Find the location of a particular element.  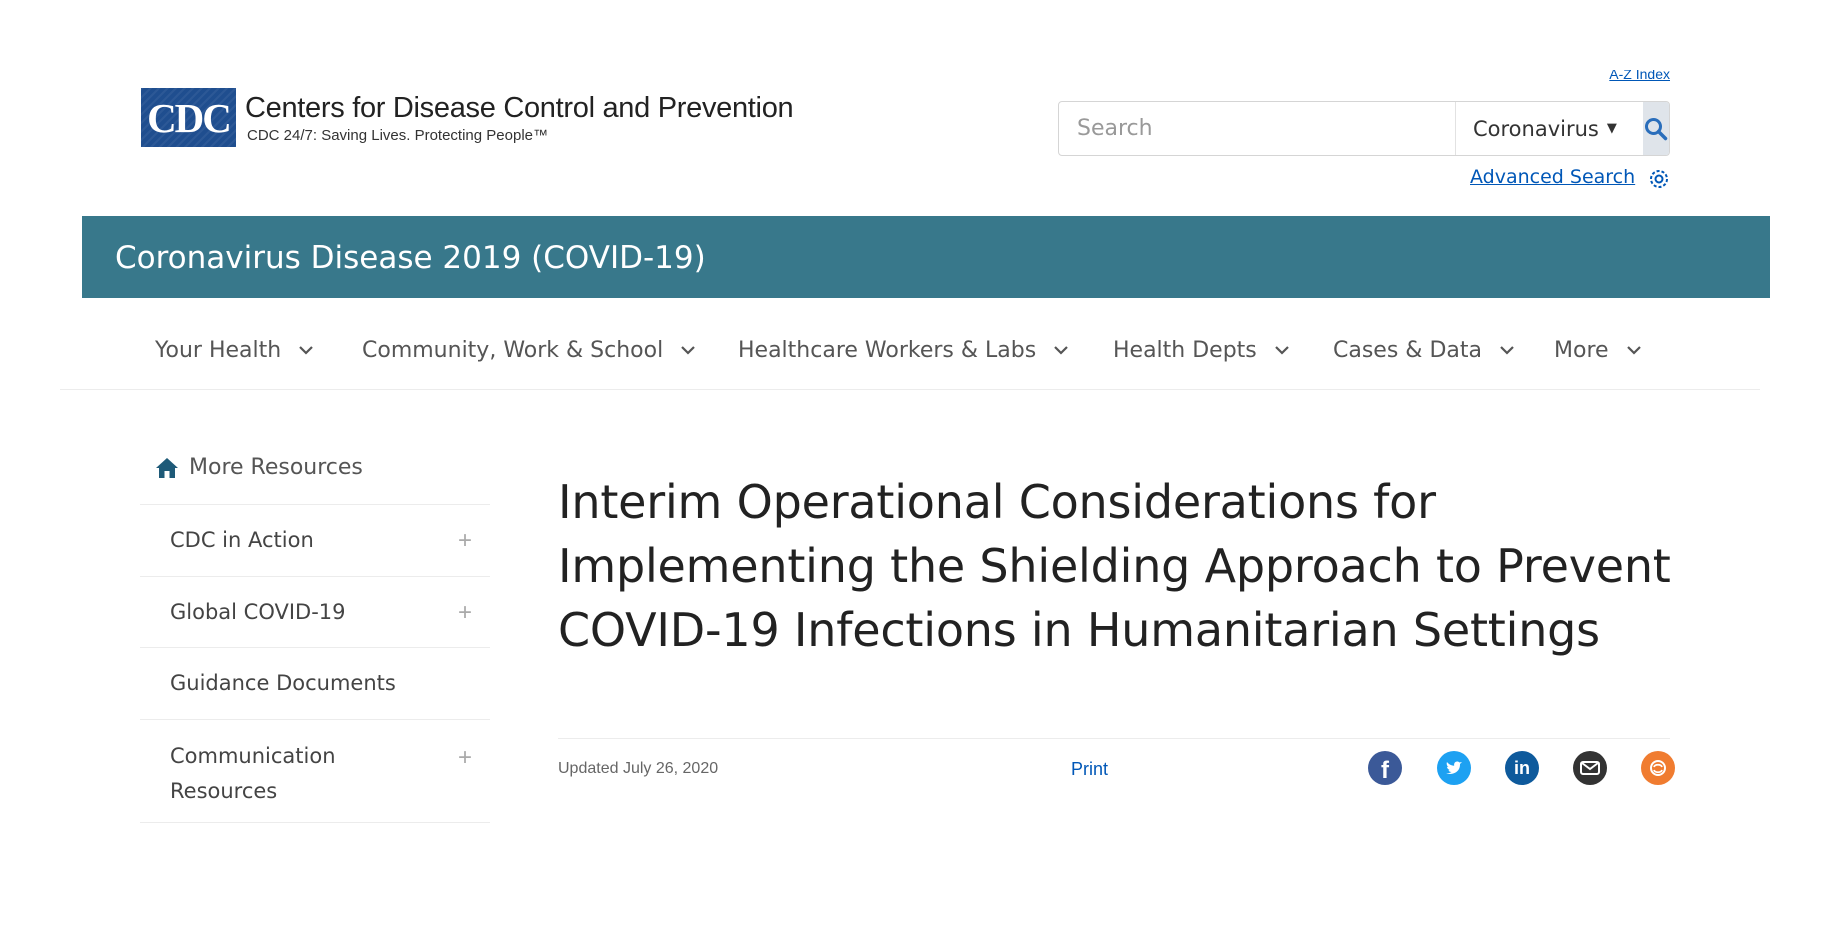

sidebar-item-label: Communication is located at coordinates (253, 756).